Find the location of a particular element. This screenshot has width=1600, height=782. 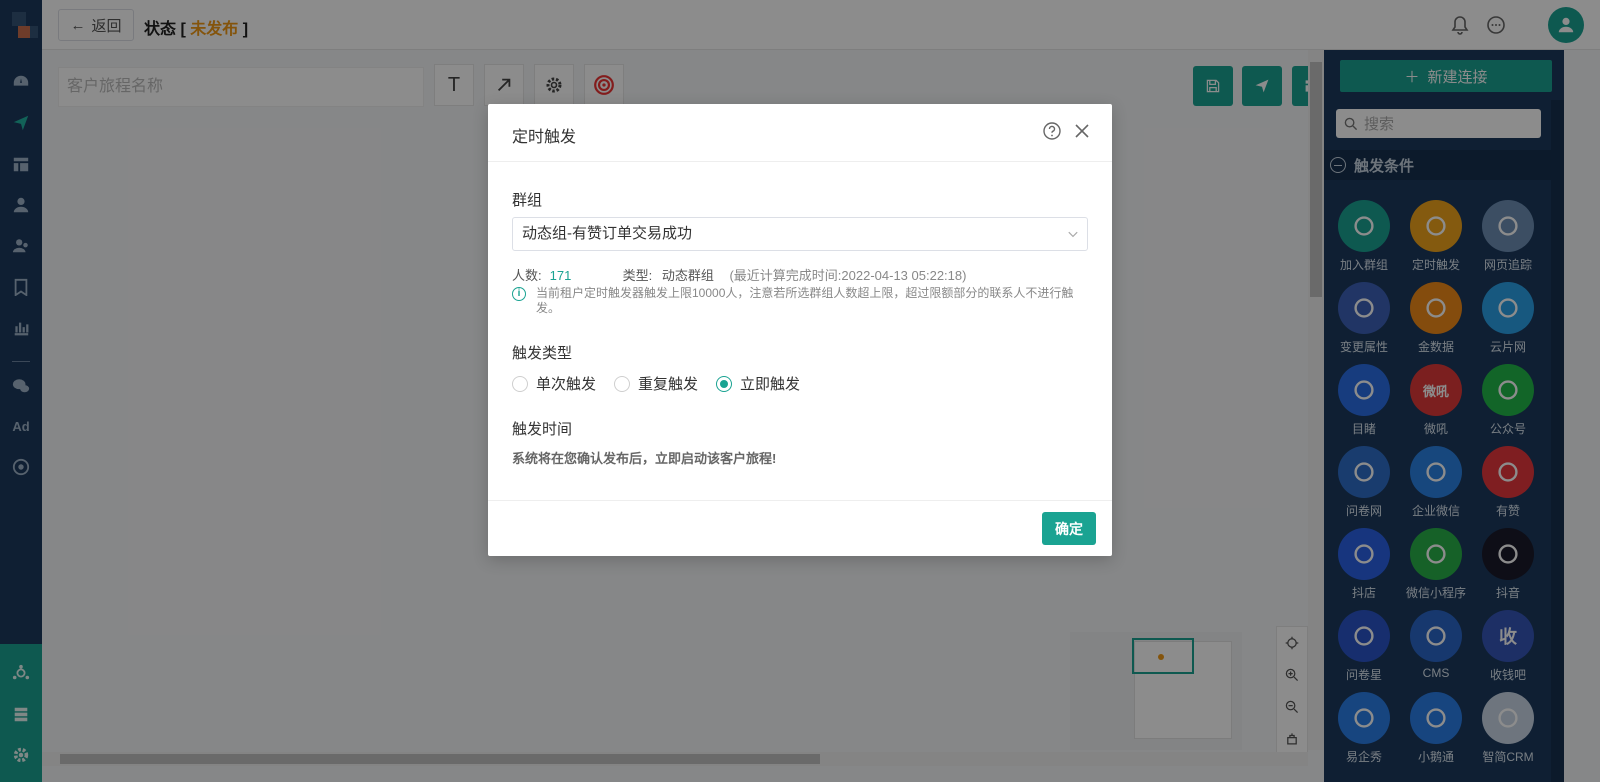

trigger-time-label: 触发时间 is located at coordinates (542, 429).